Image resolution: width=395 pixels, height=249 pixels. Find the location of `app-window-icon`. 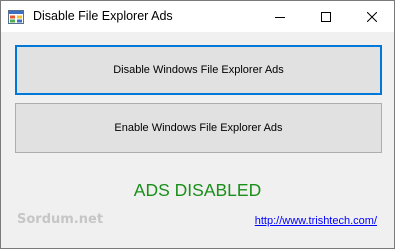

app-window-icon is located at coordinates (16, 16).